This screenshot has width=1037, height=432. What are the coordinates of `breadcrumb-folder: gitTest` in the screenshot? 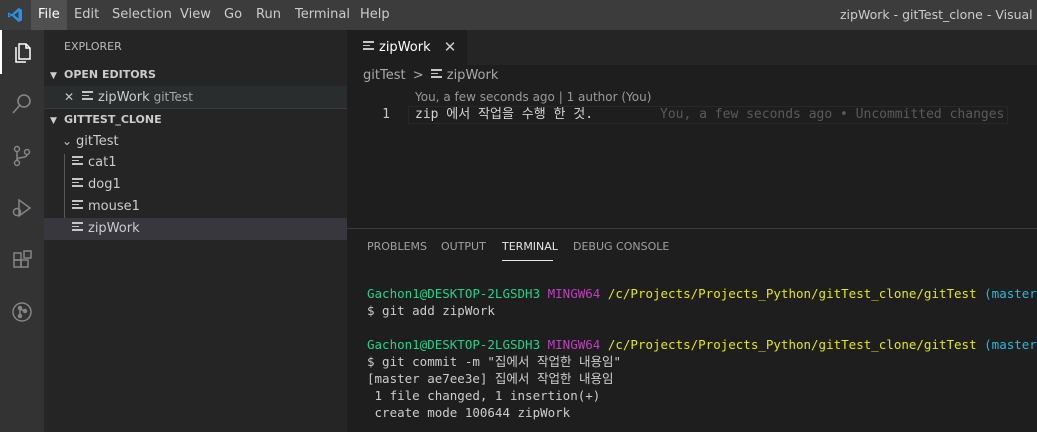 It's located at (384, 75).